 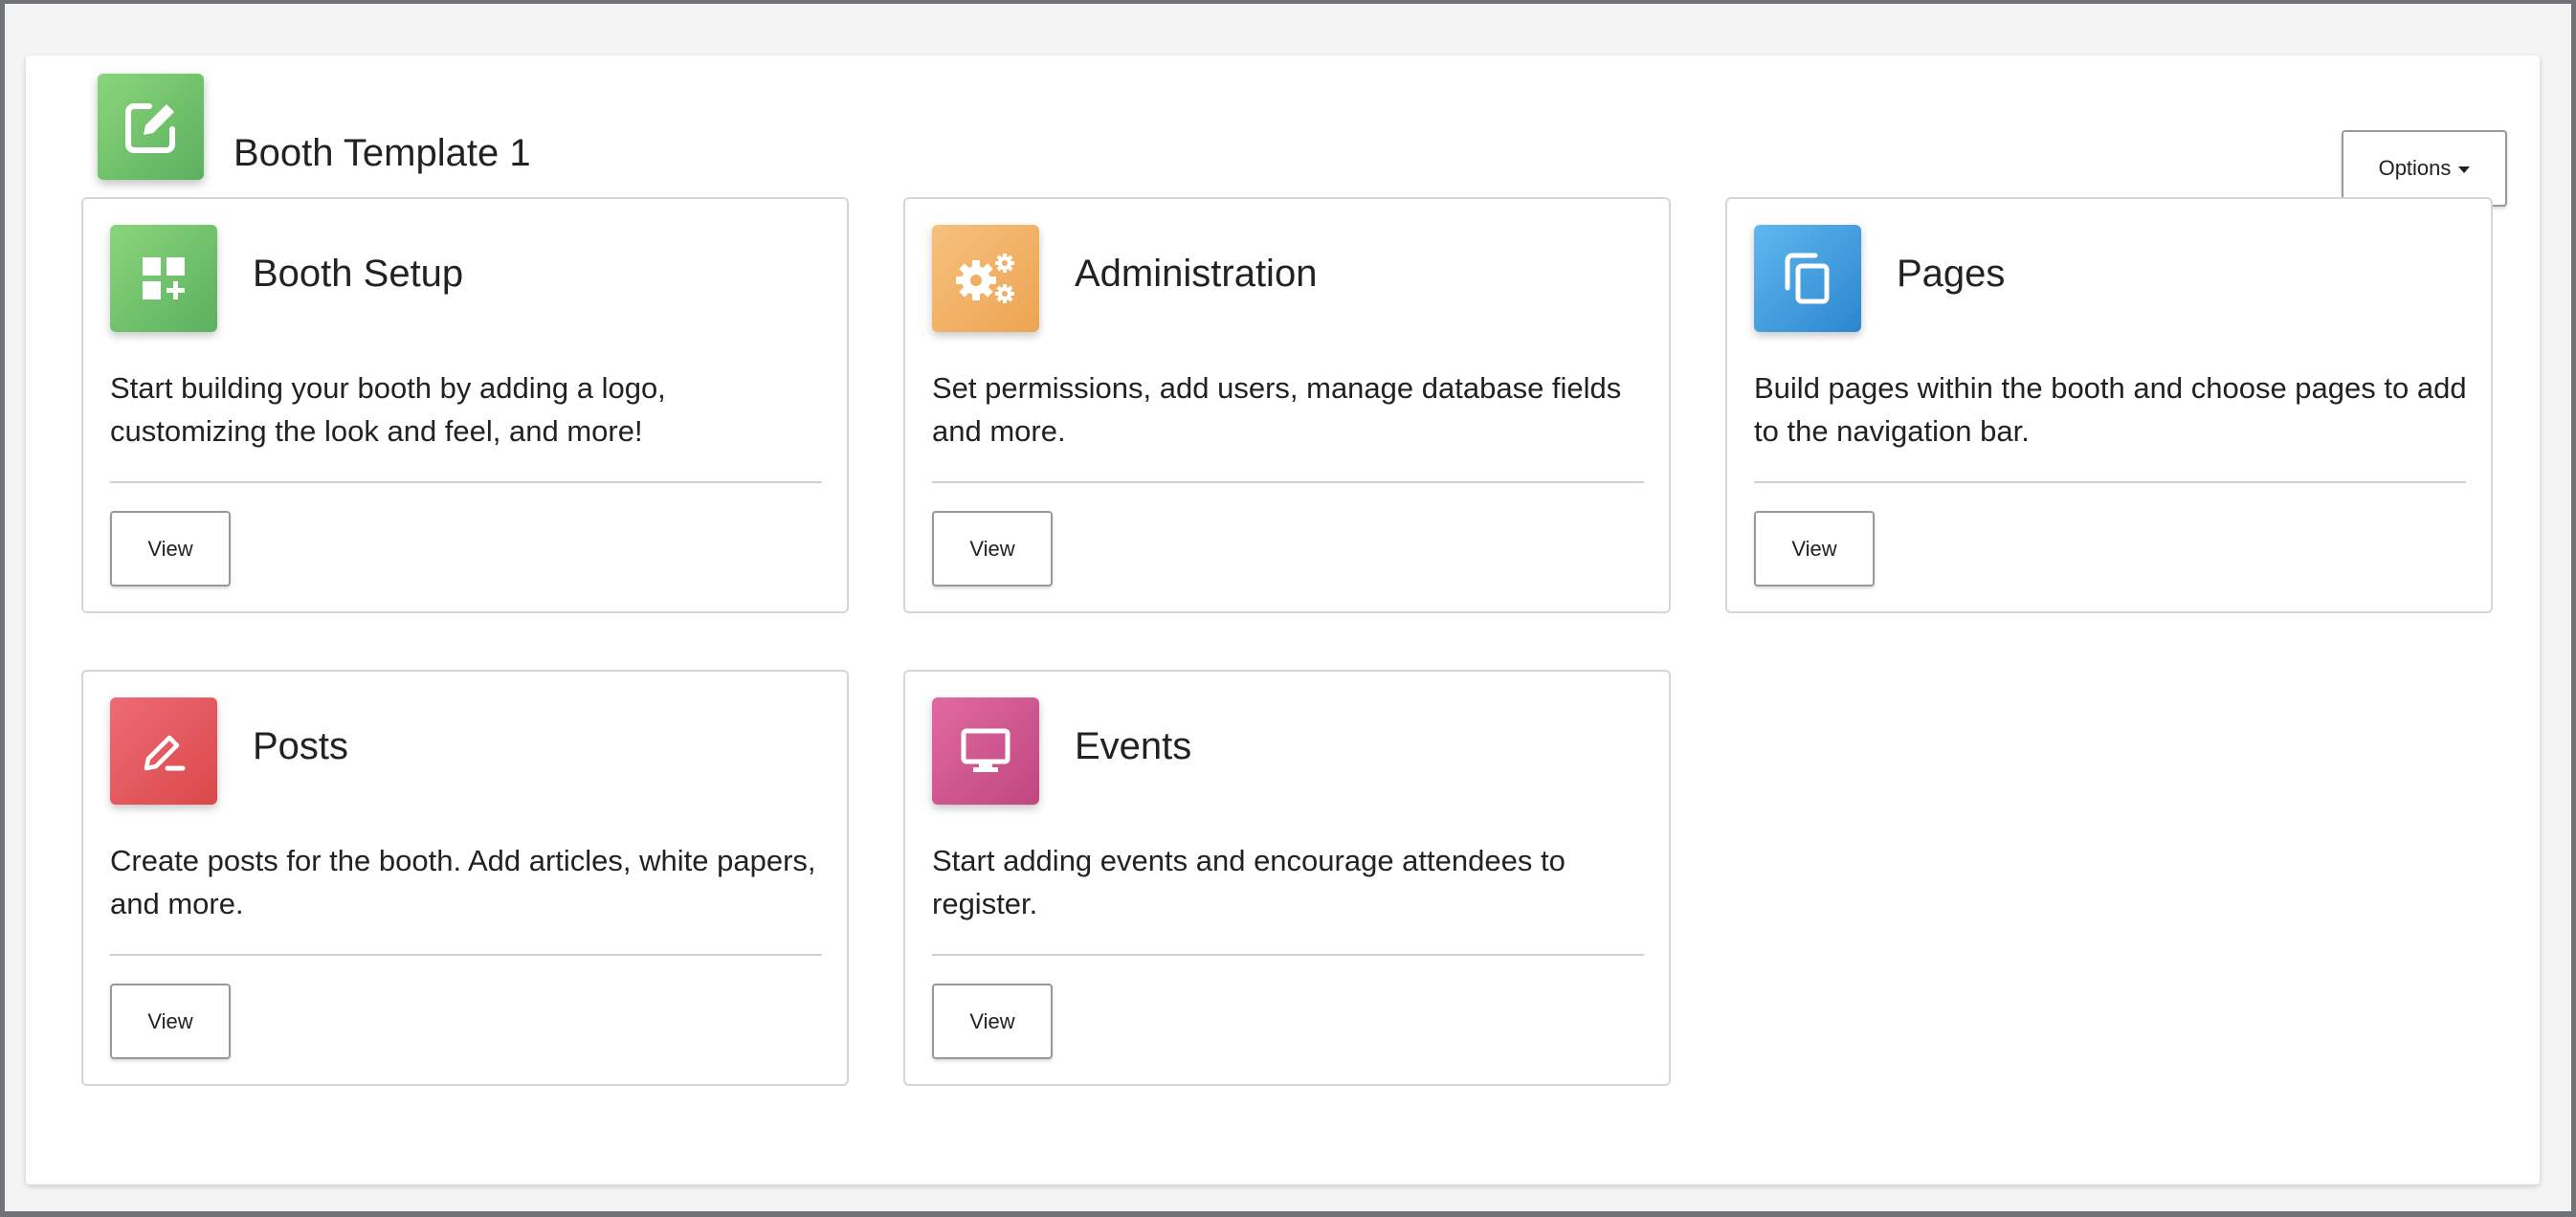 I want to click on tile-title: Administration, so click(x=1196, y=274).